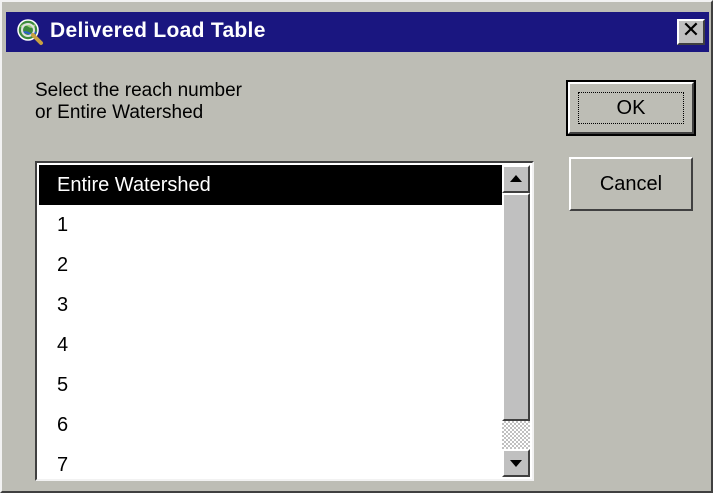 This screenshot has width=713, height=493. What do you see at coordinates (516, 307) in the screenshot?
I see `scrollbar-thumb` at bounding box center [516, 307].